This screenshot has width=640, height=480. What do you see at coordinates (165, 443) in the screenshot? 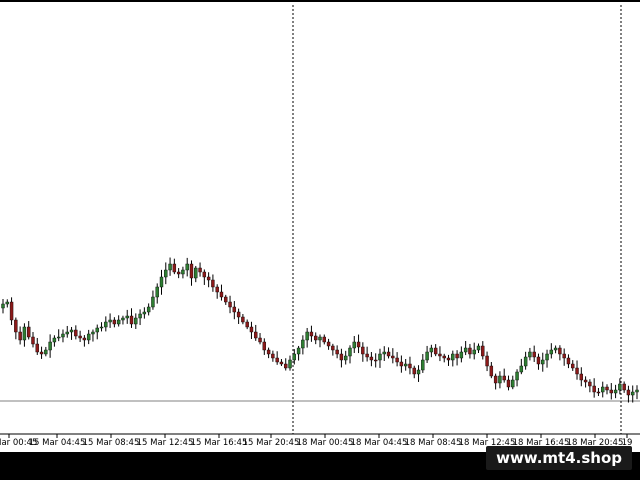
I see `x-tick-label: 15 Mar 12:45` at bounding box center [165, 443].